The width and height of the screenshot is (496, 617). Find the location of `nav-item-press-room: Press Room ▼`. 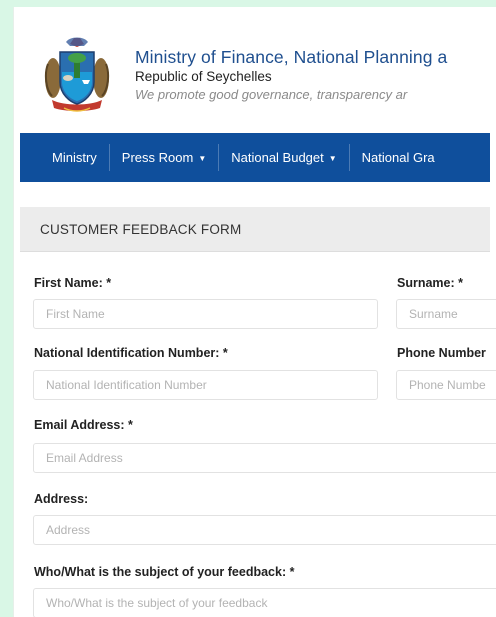

nav-item-press-room: Press Room ▼ is located at coordinates (165, 157).